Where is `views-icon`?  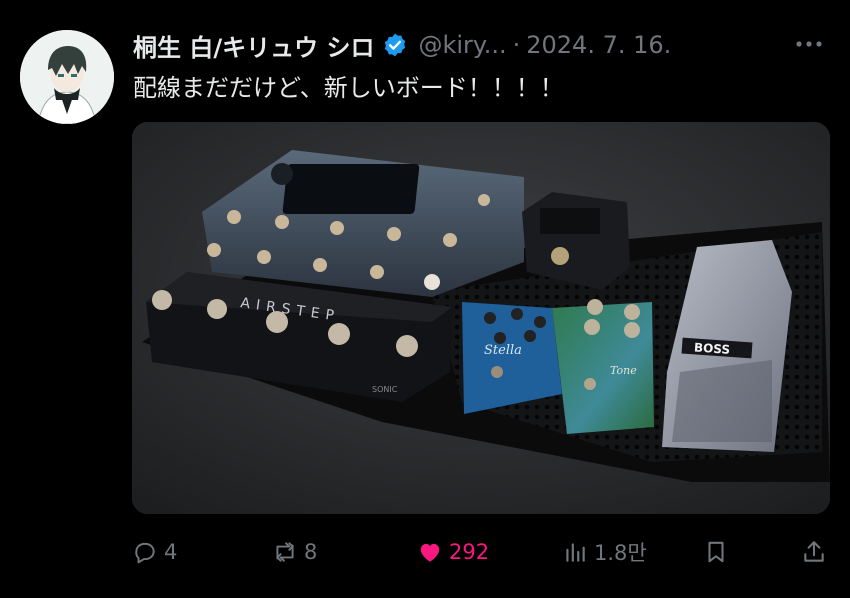
views-icon is located at coordinates (575, 552).